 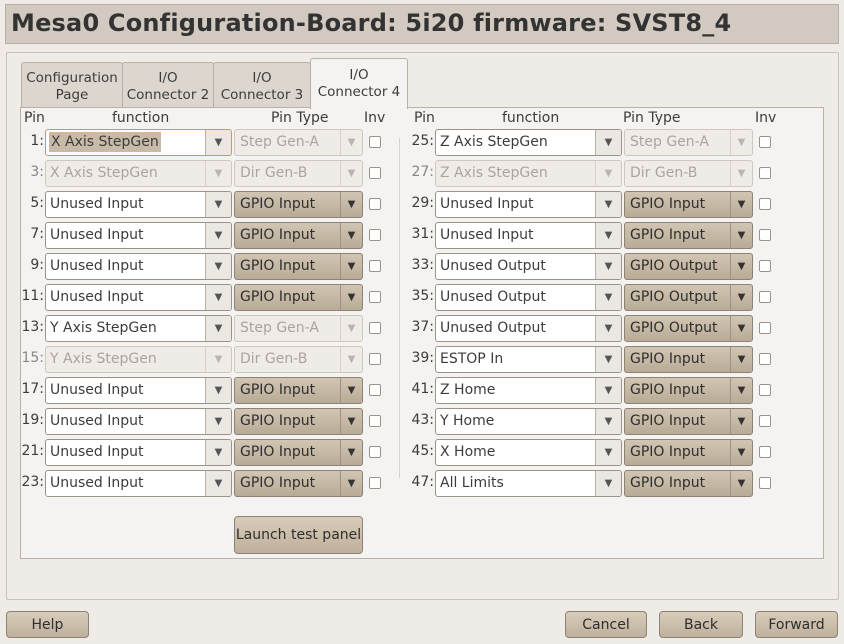 What do you see at coordinates (528, 297) in the screenshot?
I see `function-combo: Unused Output ▼` at bounding box center [528, 297].